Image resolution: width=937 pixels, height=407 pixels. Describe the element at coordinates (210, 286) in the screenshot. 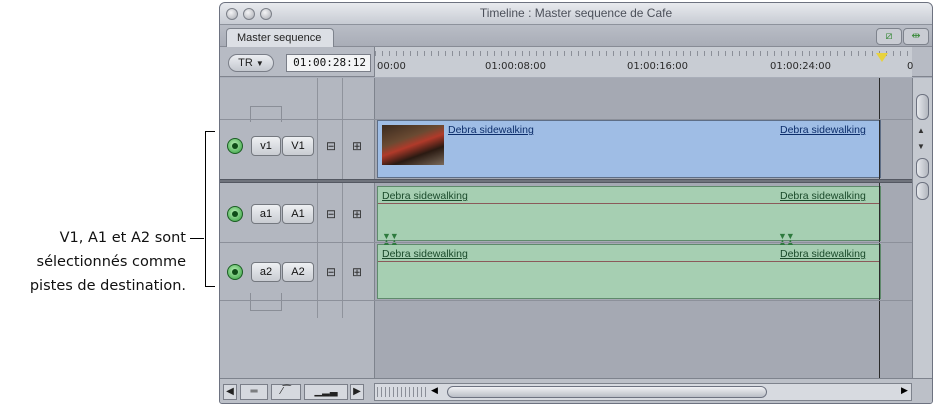

I see `callout-bracket-bottom` at that location.